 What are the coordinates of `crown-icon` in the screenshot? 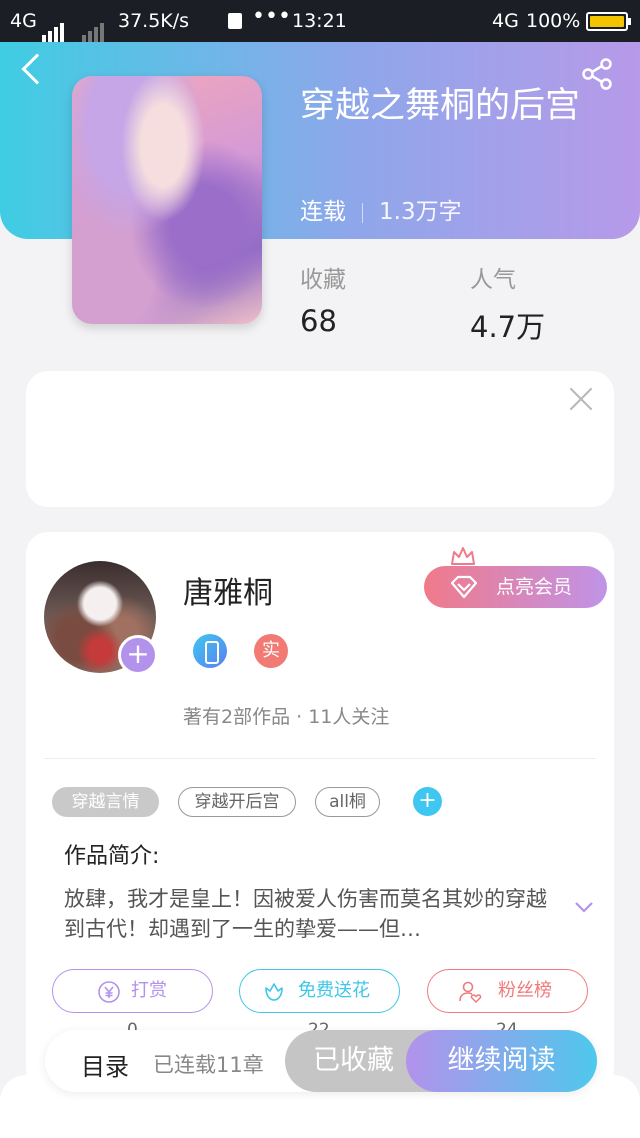 It's located at (463, 556).